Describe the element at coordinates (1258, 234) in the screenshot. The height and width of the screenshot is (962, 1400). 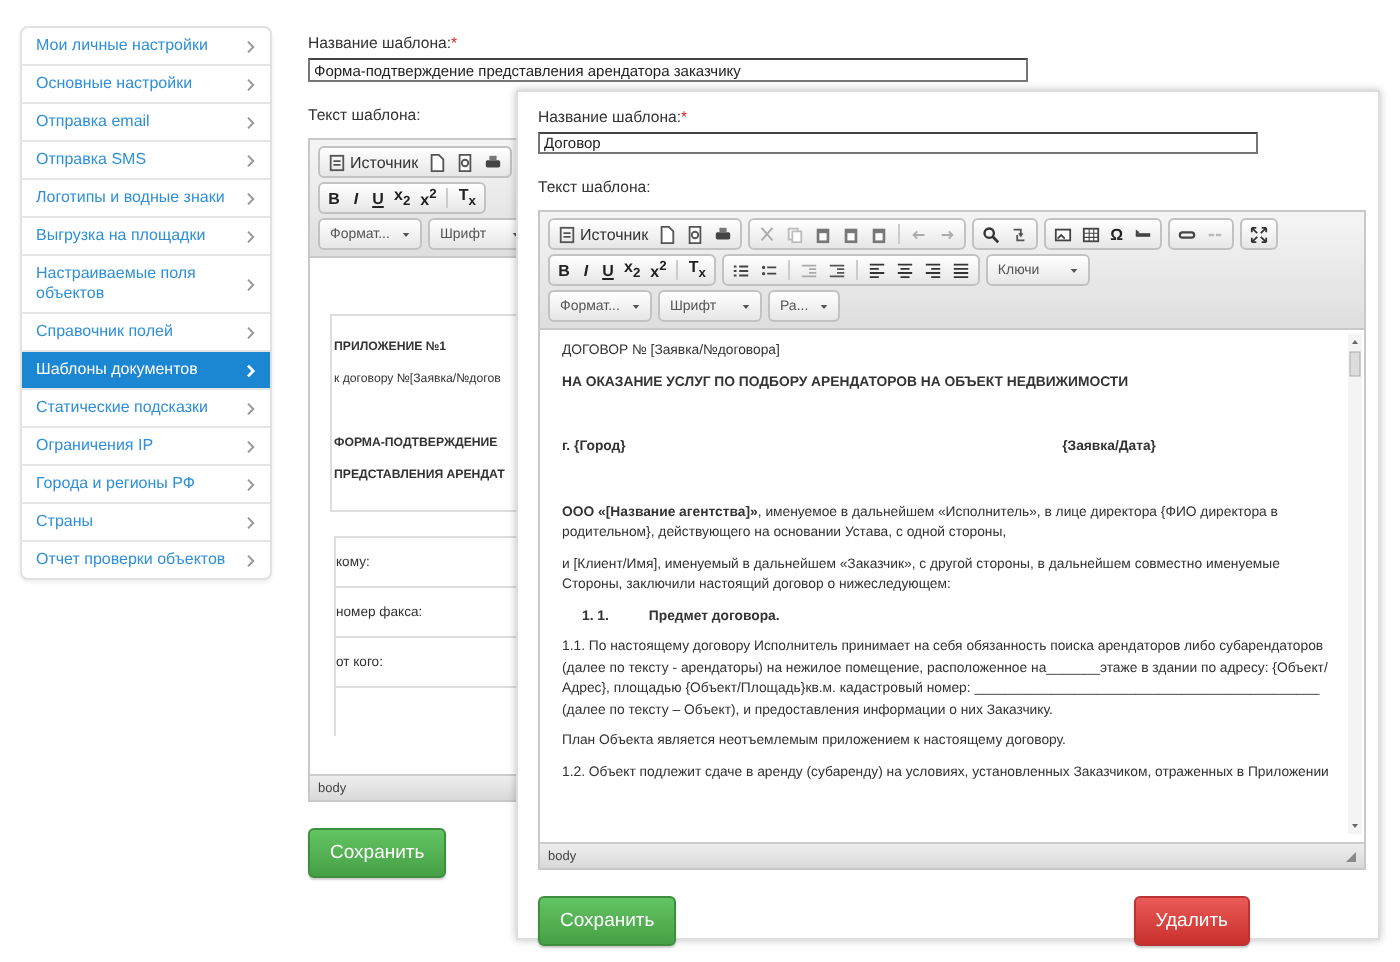
I see `maximize-icon` at that location.